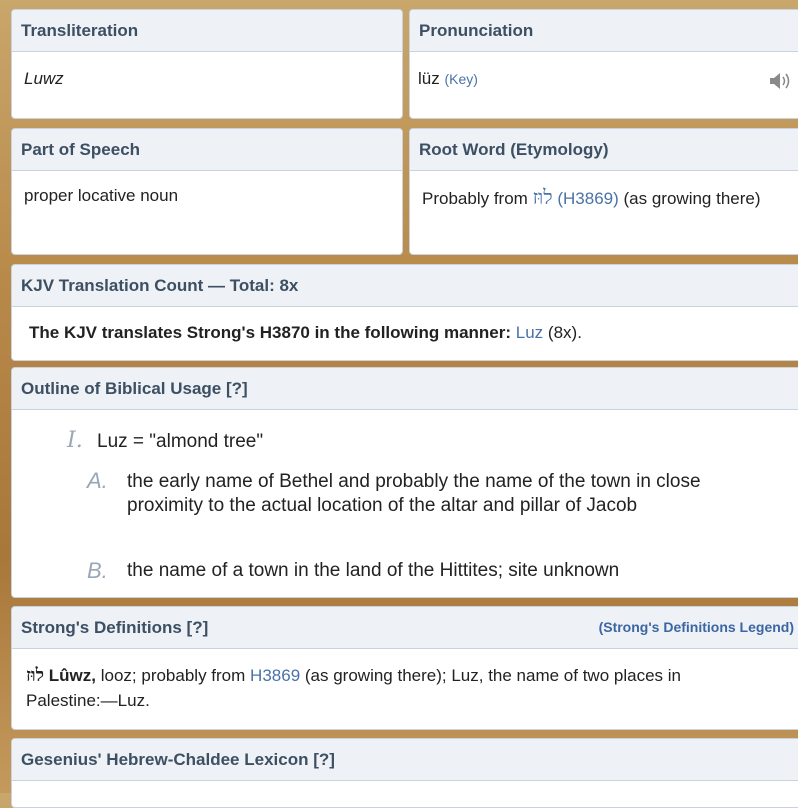  What do you see at coordinates (75, 440) in the screenshot?
I see `outline-marker-i: I.` at bounding box center [75, 440].